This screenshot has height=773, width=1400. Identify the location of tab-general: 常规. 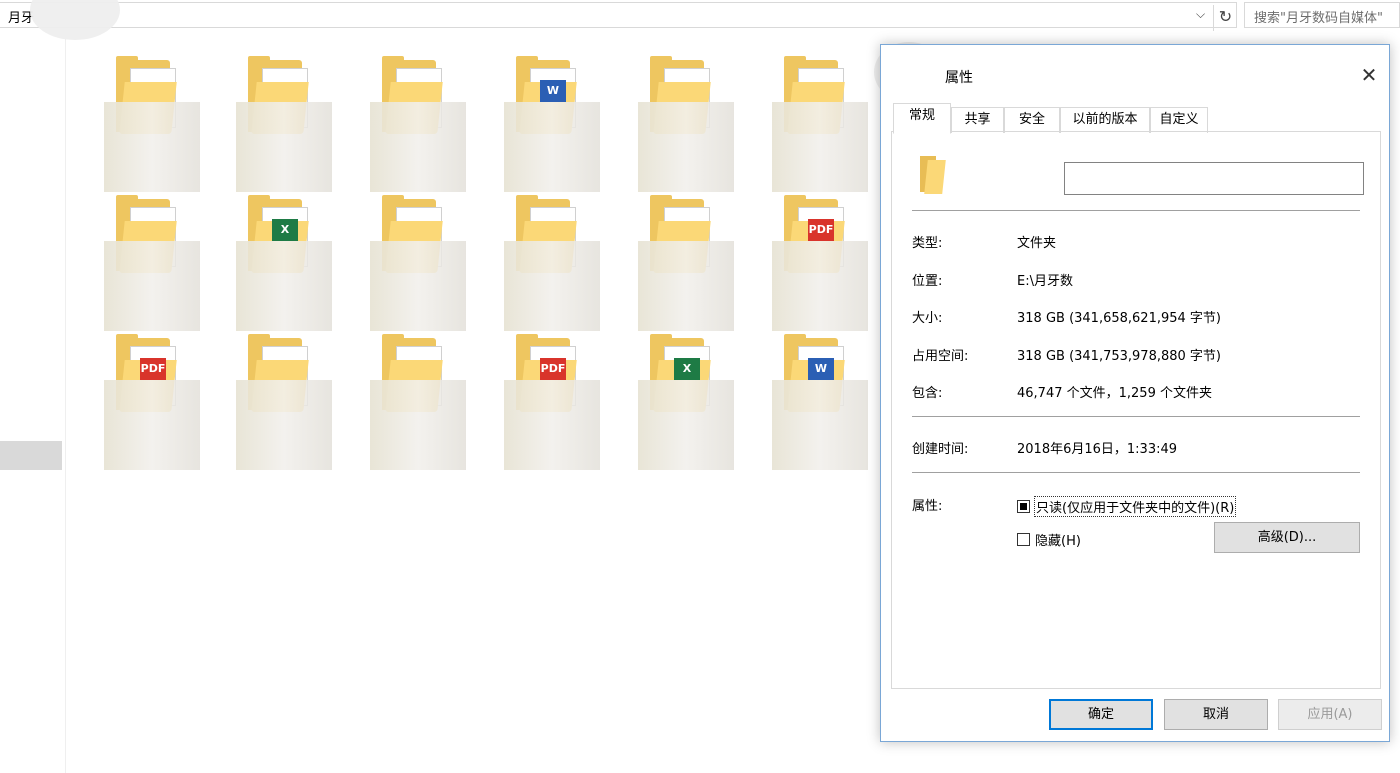
(922, 118).